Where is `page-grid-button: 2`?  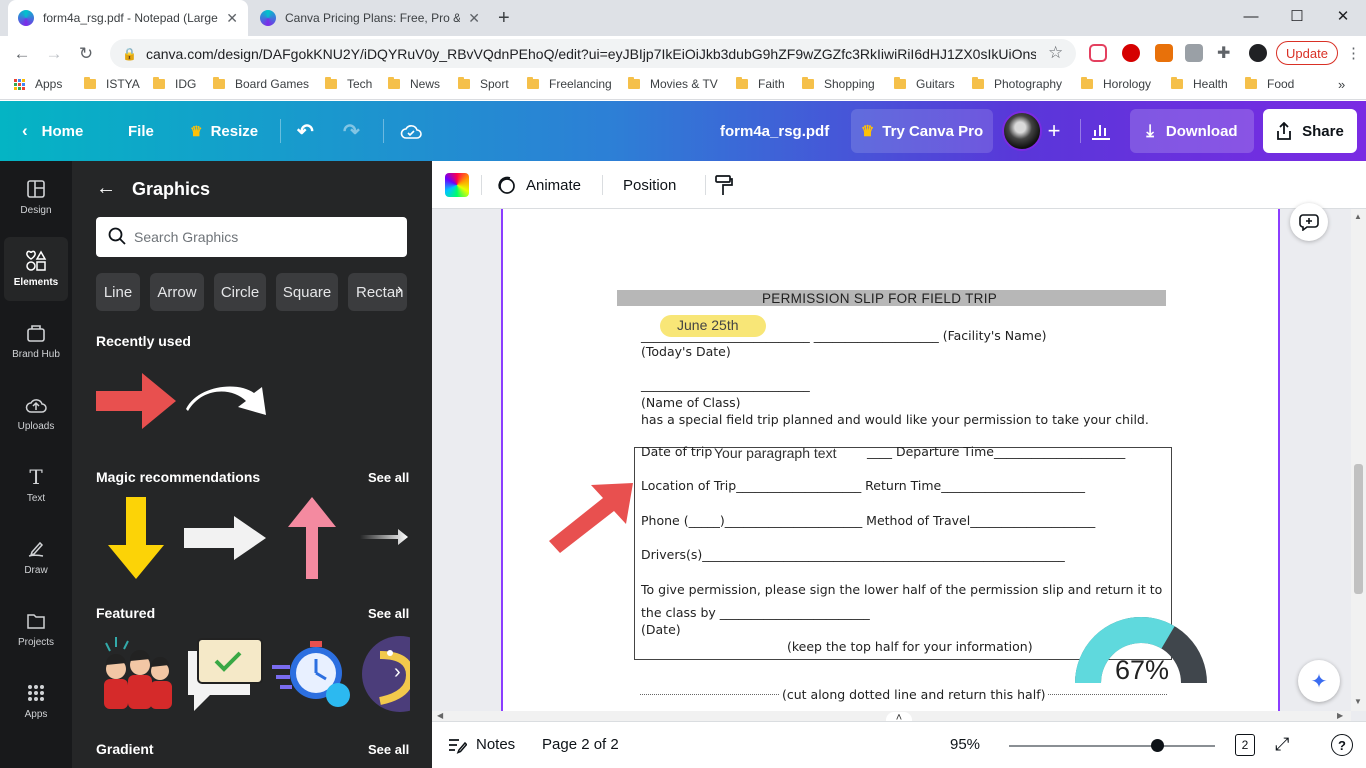 page-grid-button: 2 is located at coordinates (1245, 745).